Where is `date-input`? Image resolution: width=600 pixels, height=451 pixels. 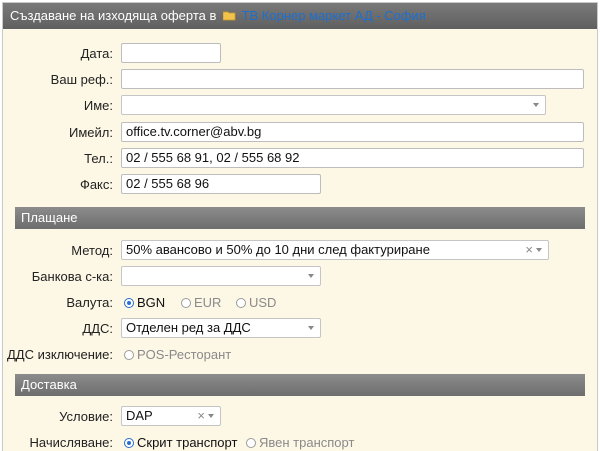
date-input is located at coordinates (171, 53).